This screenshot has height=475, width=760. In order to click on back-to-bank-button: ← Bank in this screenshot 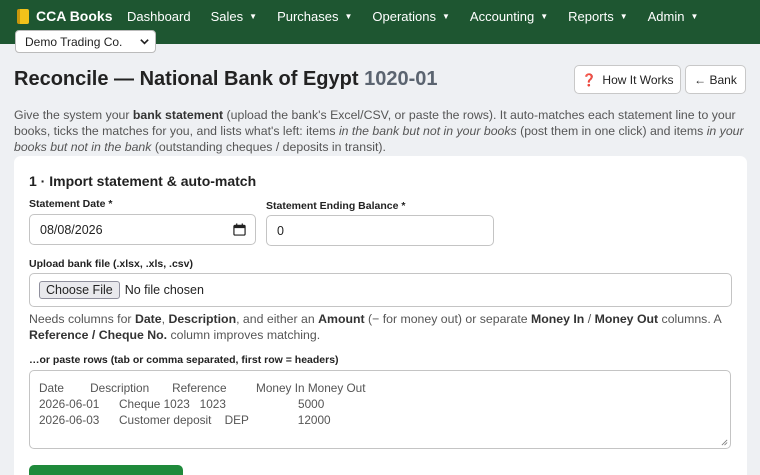, I will do `click(715, 79)`.